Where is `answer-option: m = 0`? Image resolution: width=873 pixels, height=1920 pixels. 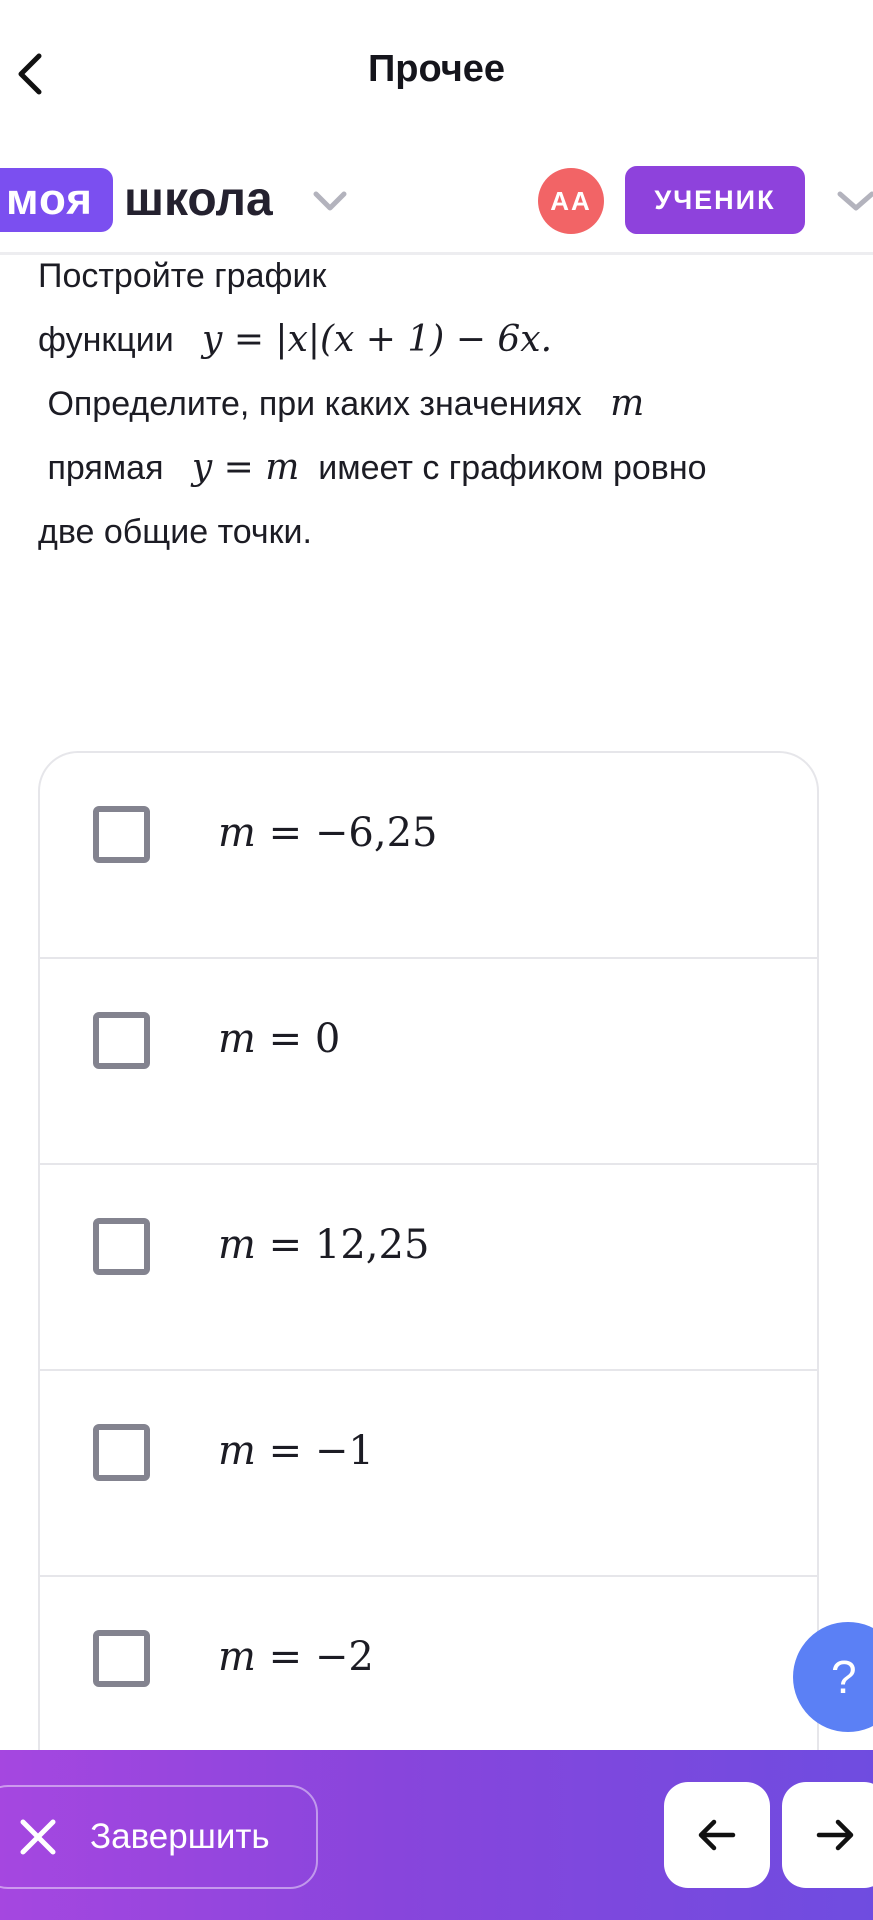
answer-option: m = 0 is located at coordinates (428, 1062).